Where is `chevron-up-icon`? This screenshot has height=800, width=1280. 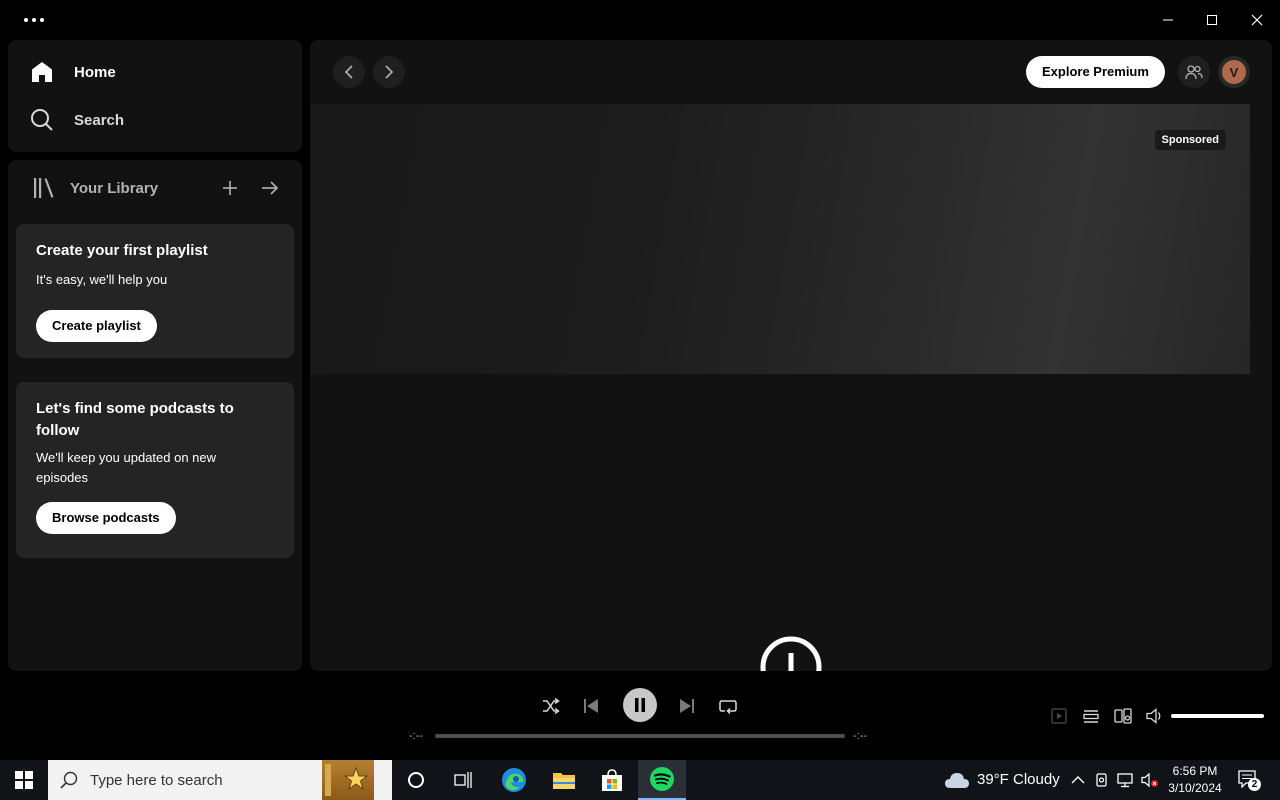
chevron-up-icon is located at coordinates (1078, 780).